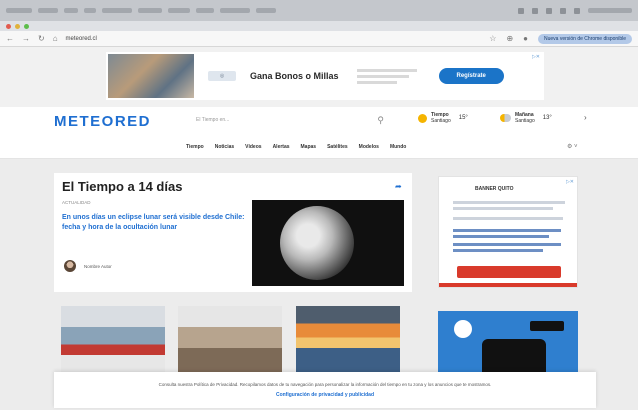 The height and width of the screenshot is (410, 638). I want to click on close-window-icon, so click(8, 26).